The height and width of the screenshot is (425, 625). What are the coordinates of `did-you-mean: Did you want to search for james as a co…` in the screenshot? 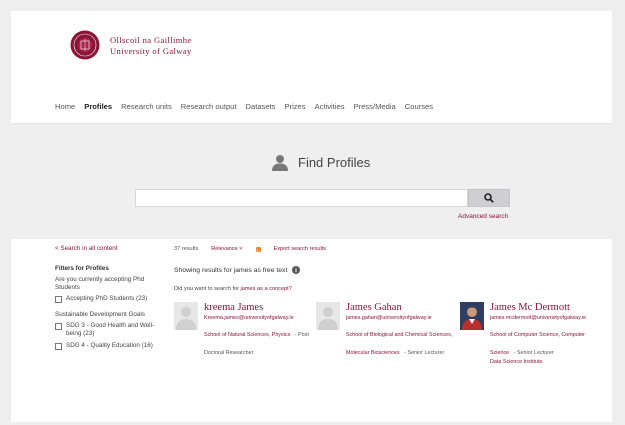 It's located at (233, 289).